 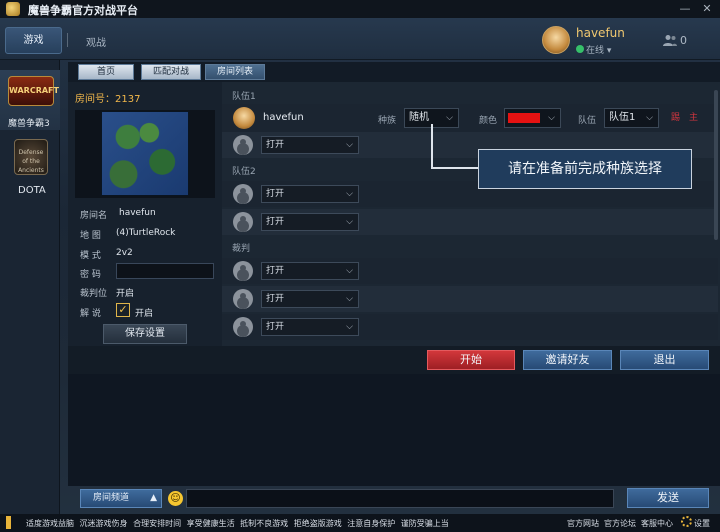 I want to click on team-select: 队伍1 ⌵, so click(x=631, y=118).